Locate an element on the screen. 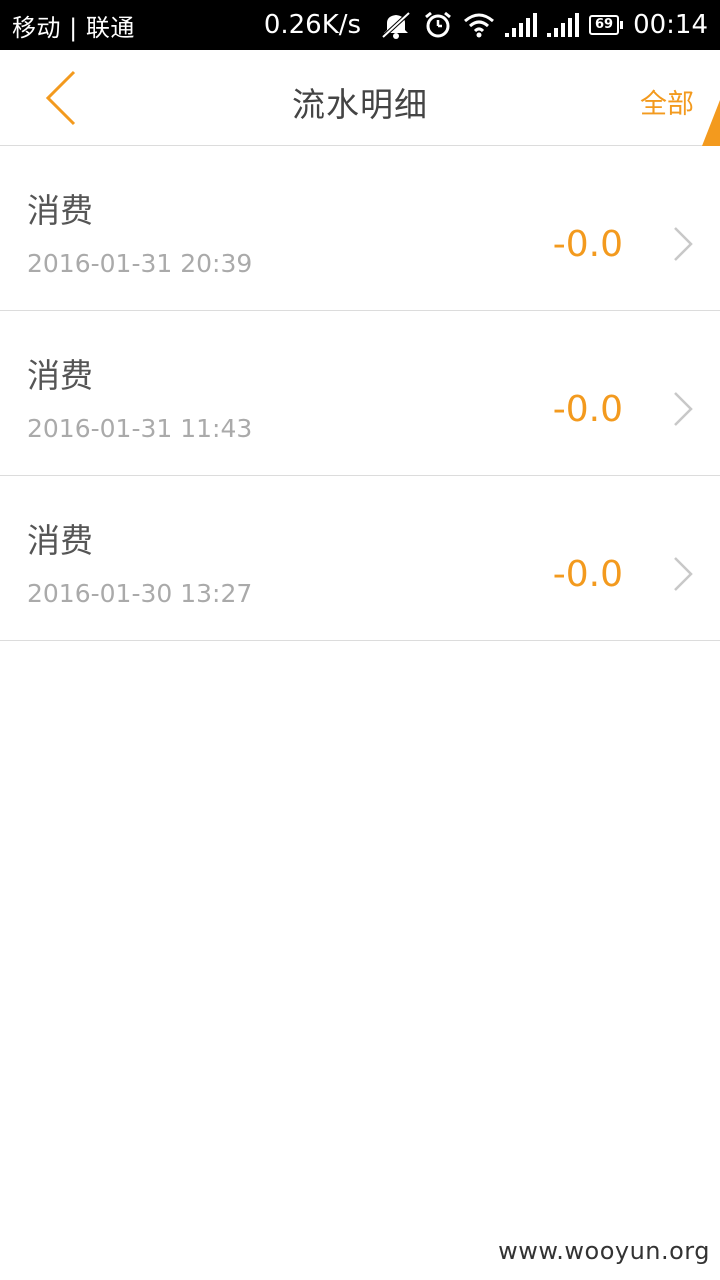  battery-cap is located at coordinates (622, 25).